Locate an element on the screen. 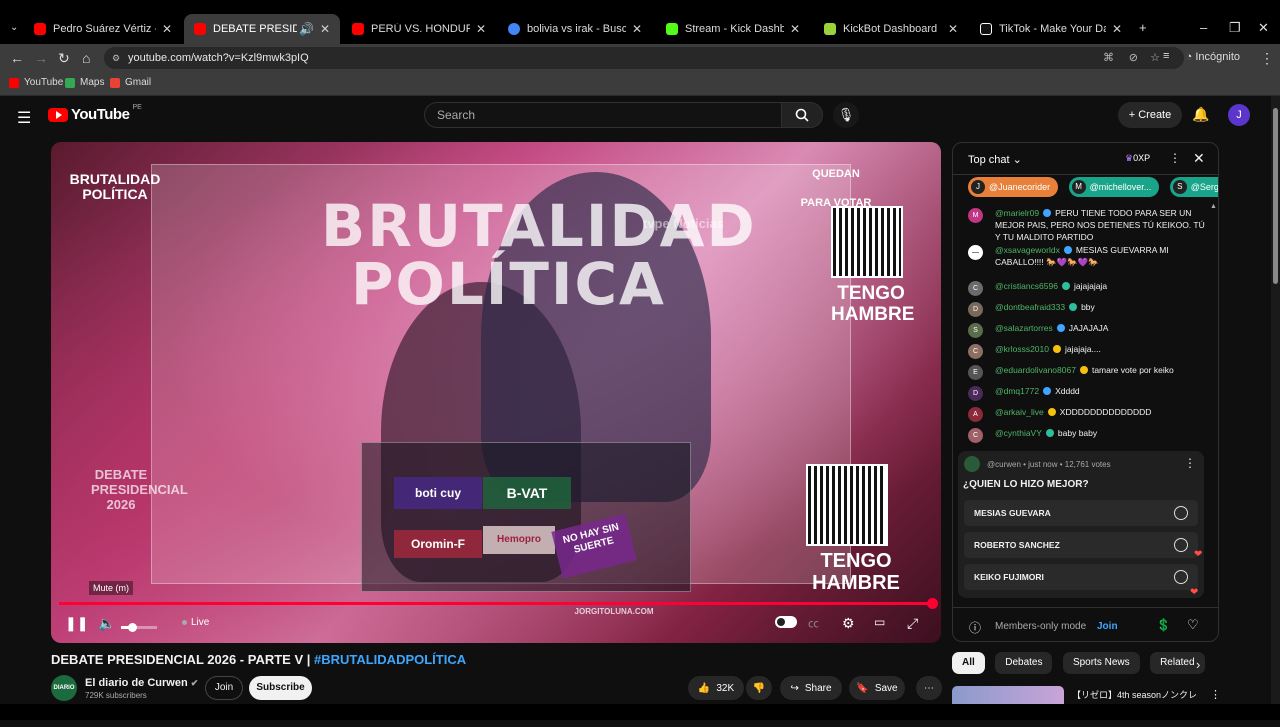  chat-author: @dontbeafraid333 is located at coordinates (1030, 307).